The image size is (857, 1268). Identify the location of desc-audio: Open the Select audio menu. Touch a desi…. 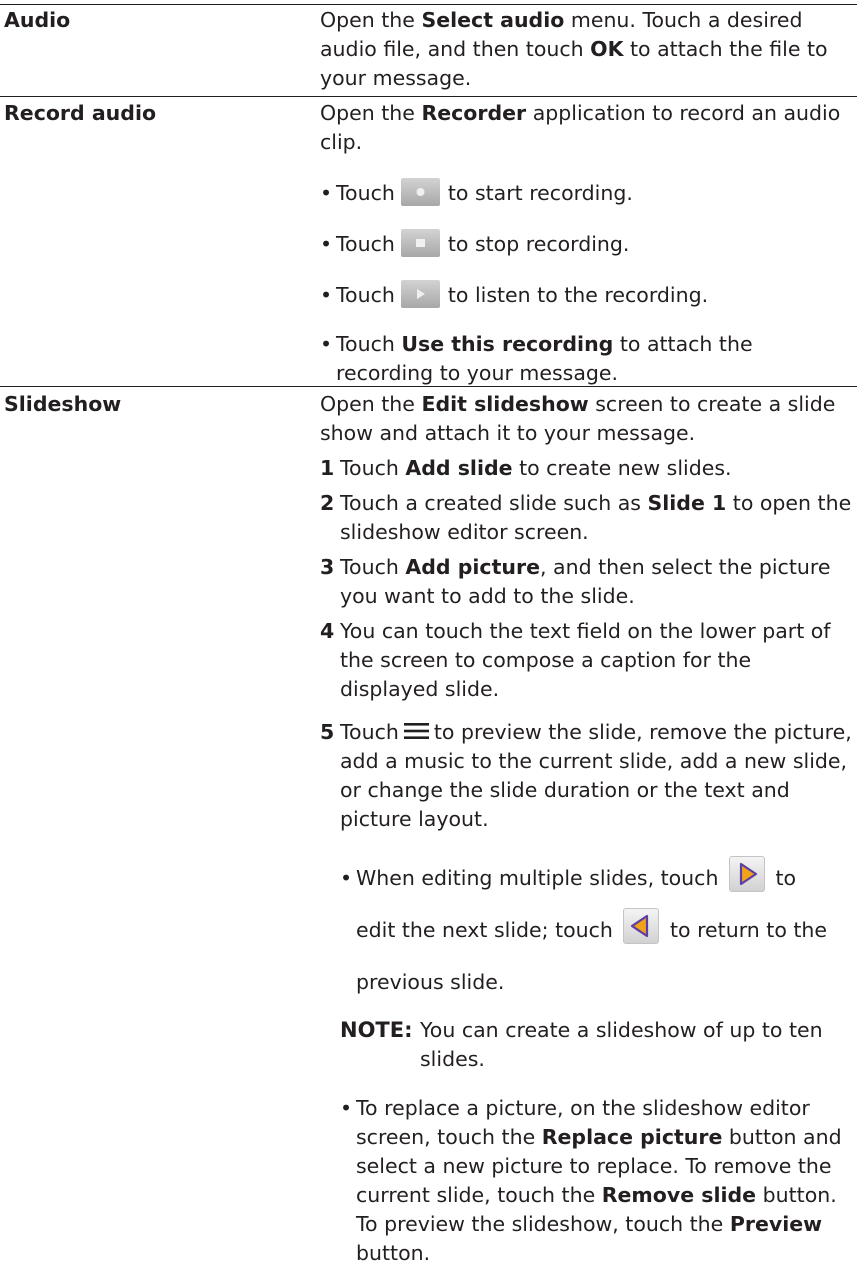
(587, 49).